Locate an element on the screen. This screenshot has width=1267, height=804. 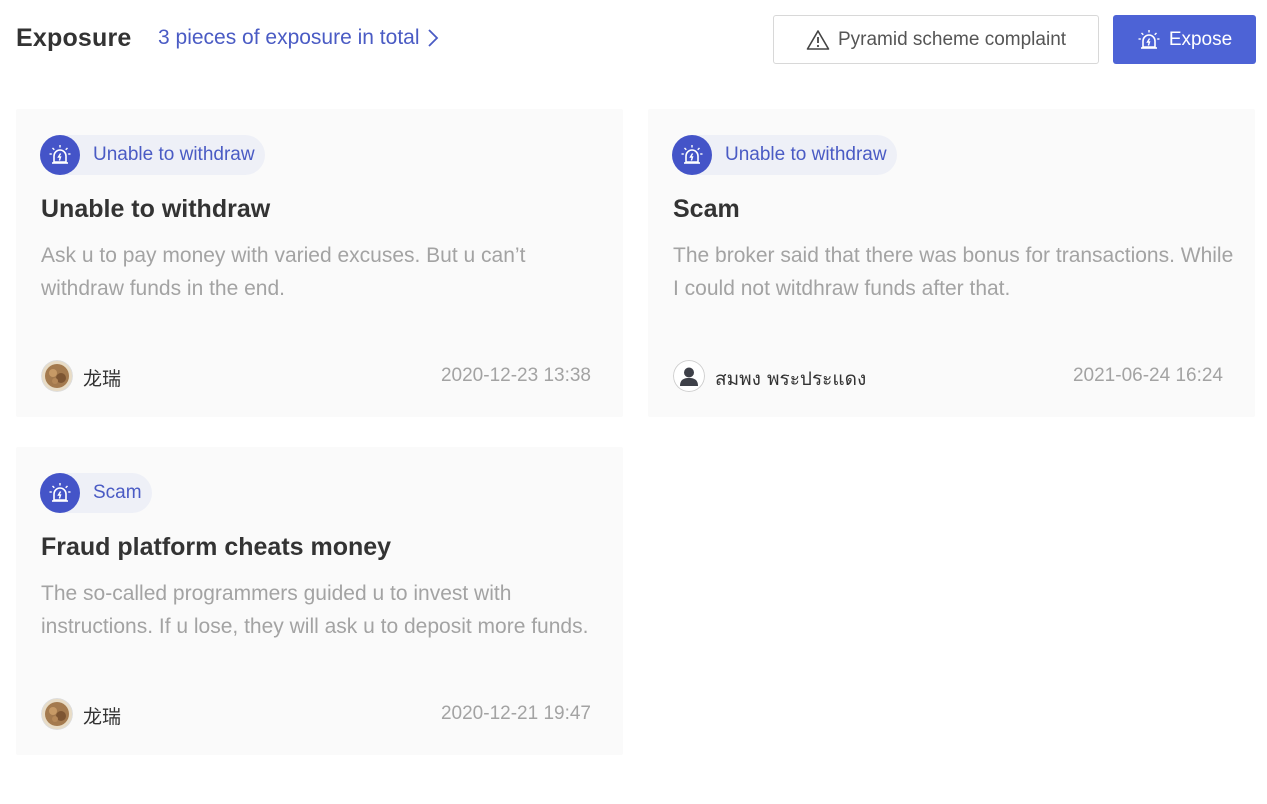
card-title: Fraud platform cheats money is located at coordinates (216, 547).